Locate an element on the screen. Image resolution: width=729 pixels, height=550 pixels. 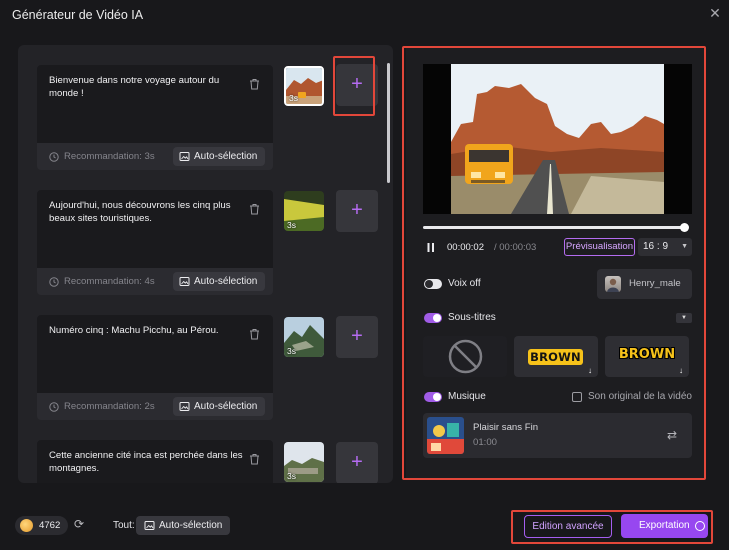
music-toggle is located at coordinates (433, 397).